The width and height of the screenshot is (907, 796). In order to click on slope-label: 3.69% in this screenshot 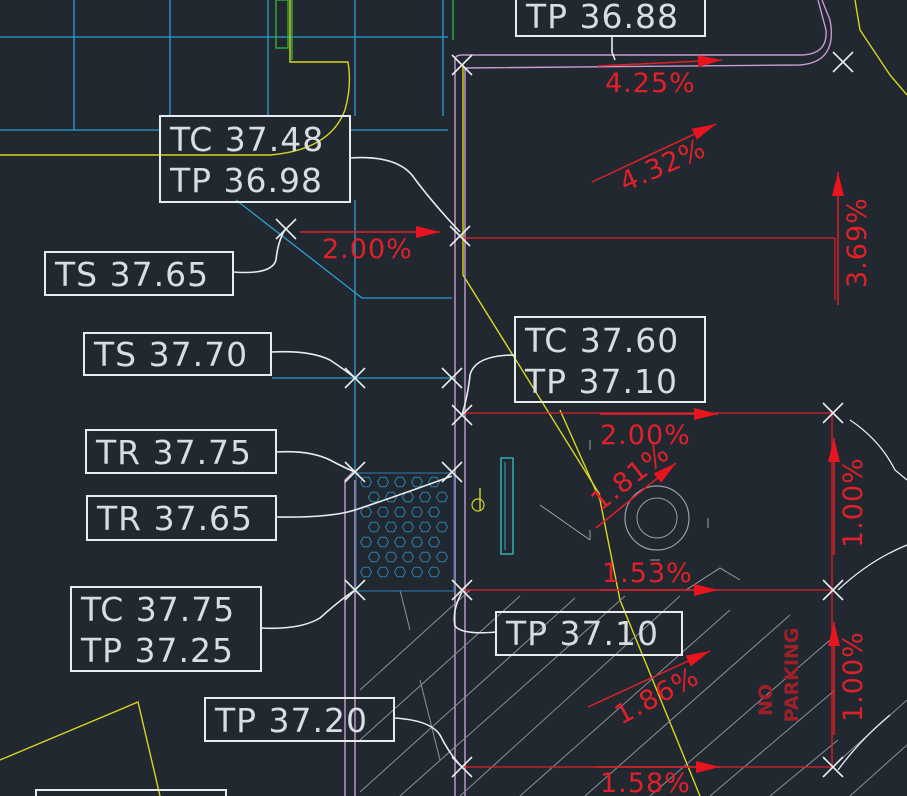, I will do `click(857, 242)`.